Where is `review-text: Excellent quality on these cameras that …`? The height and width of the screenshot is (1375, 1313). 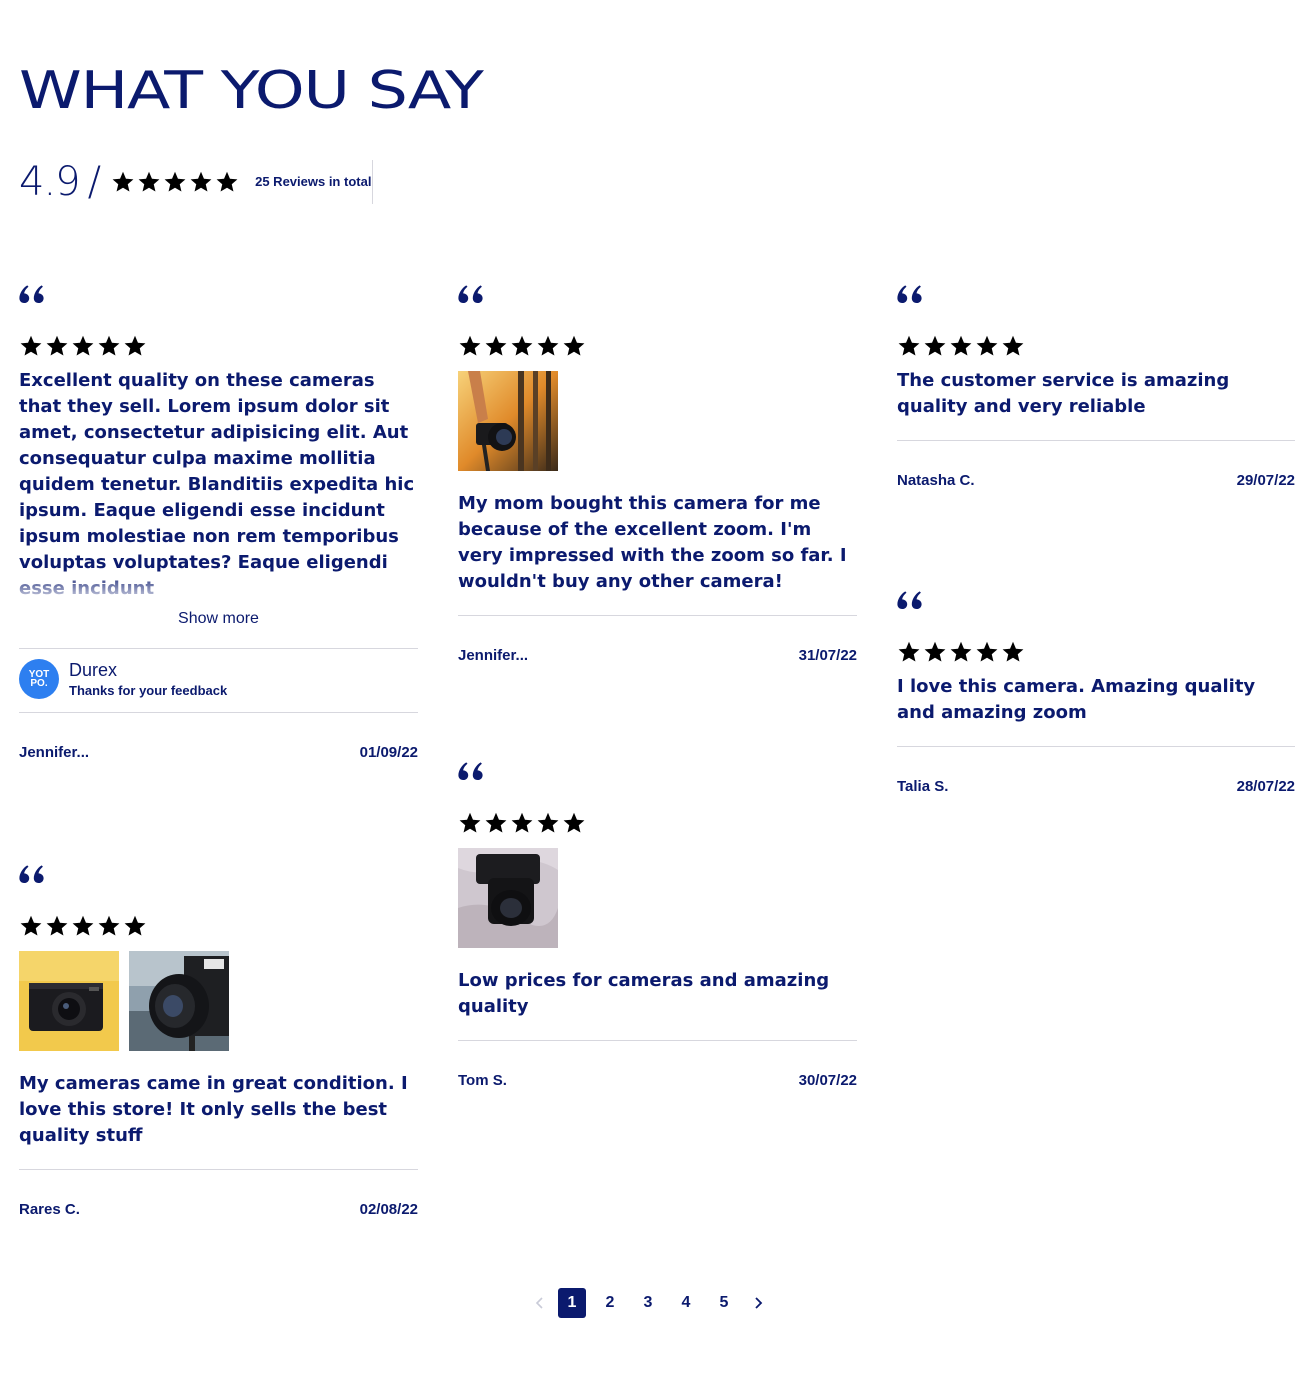 review-text: Excellent quality on these cameras that … is located at coordinates (218, 485).